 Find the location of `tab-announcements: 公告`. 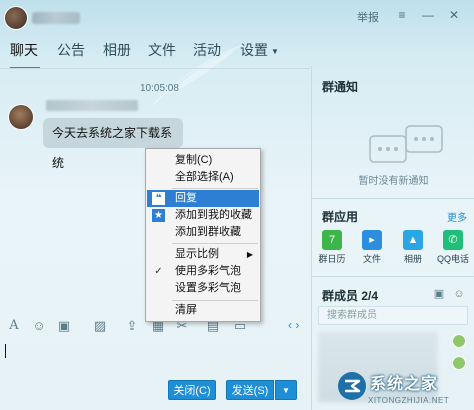

tab-announcements: 公告 is located at coordinates (71, 50).